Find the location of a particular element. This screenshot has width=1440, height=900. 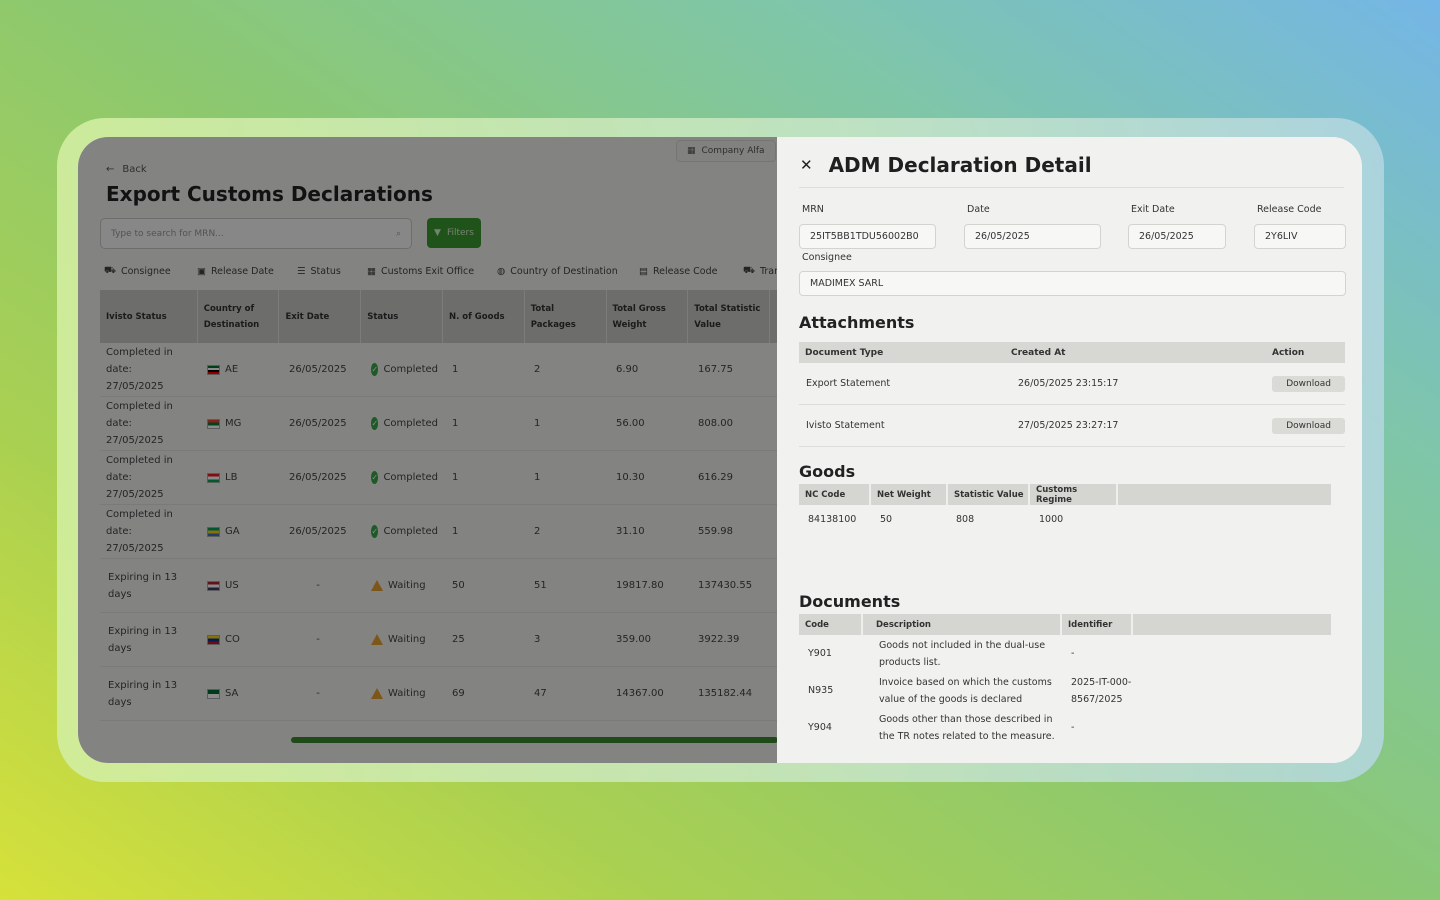

divider is located at coordinates (1071, 187).